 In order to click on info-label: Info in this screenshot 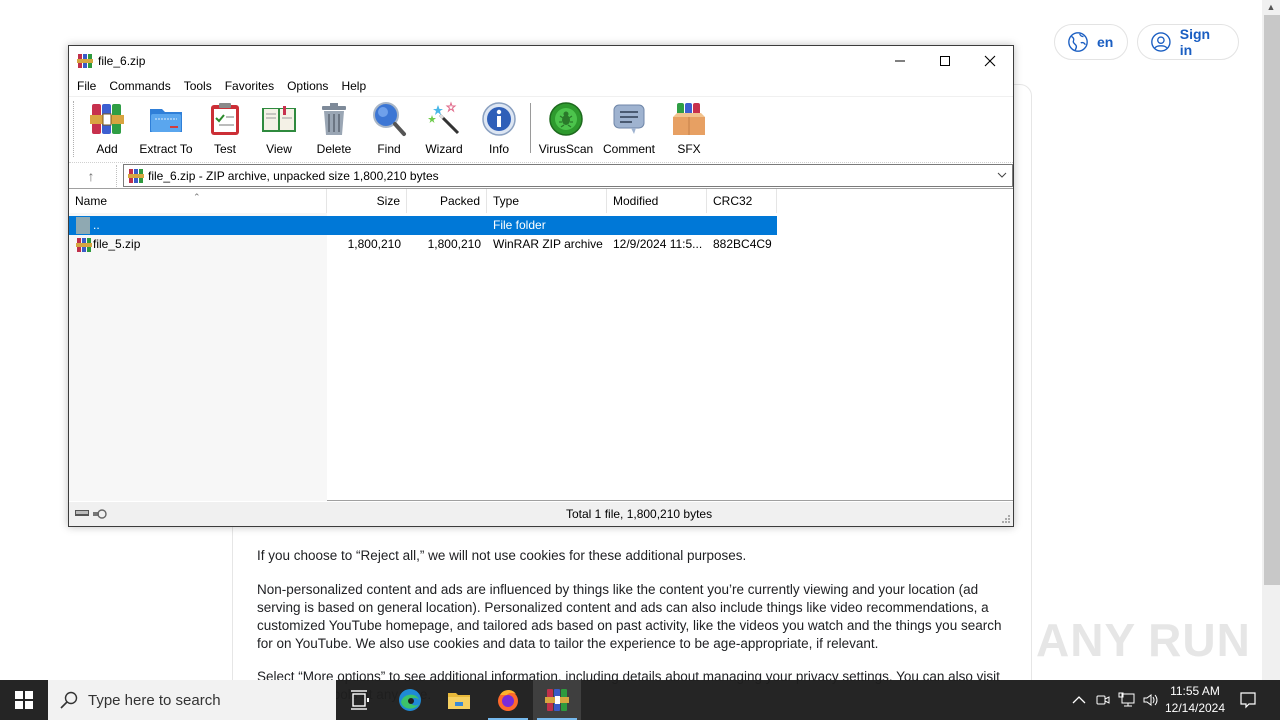, I will do `click(498, 149)`.